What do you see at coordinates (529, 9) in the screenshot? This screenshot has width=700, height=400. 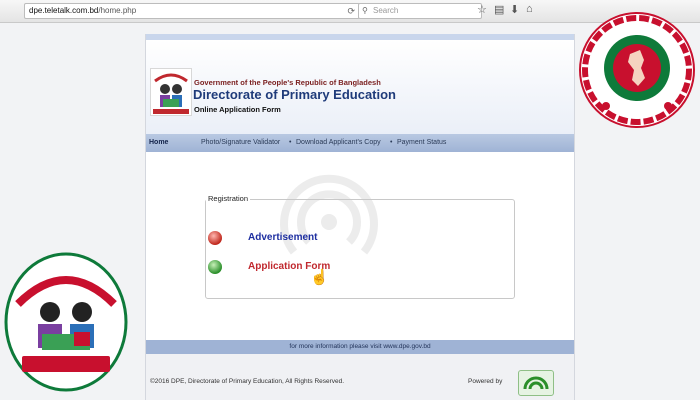 I see `home-icon: ⌂` at bounding box center [529, 9].